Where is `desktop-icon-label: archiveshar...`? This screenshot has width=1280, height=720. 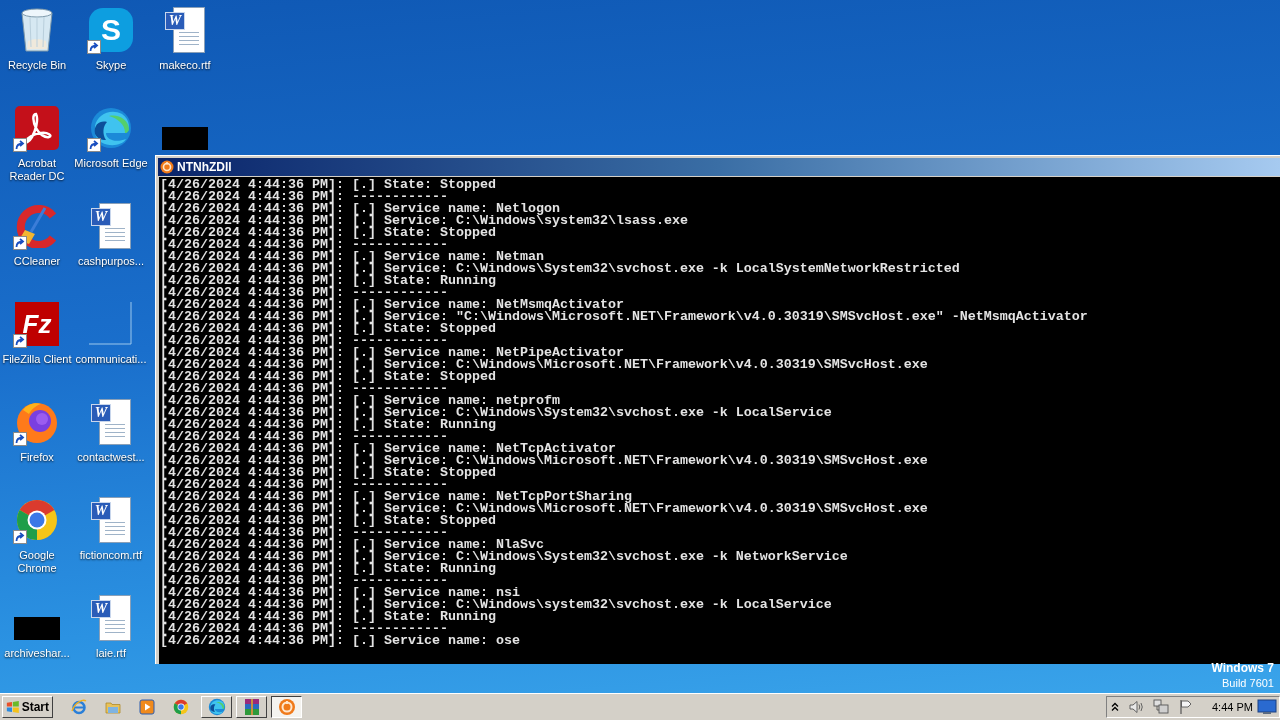
desktop-icon-label: archiveshar... is located at coordinates (37, 653).